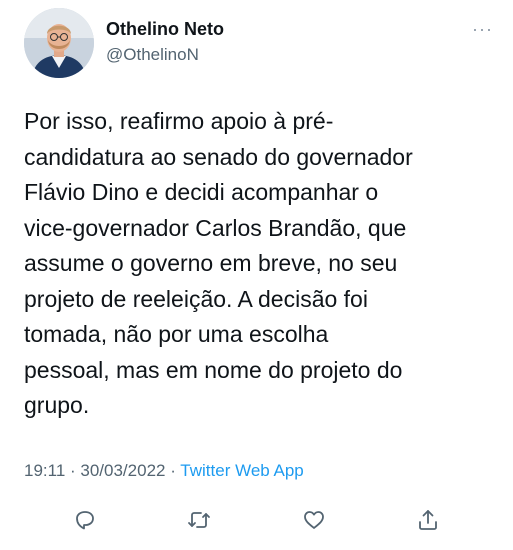  I want to click on share-icon, so click(428, 520).